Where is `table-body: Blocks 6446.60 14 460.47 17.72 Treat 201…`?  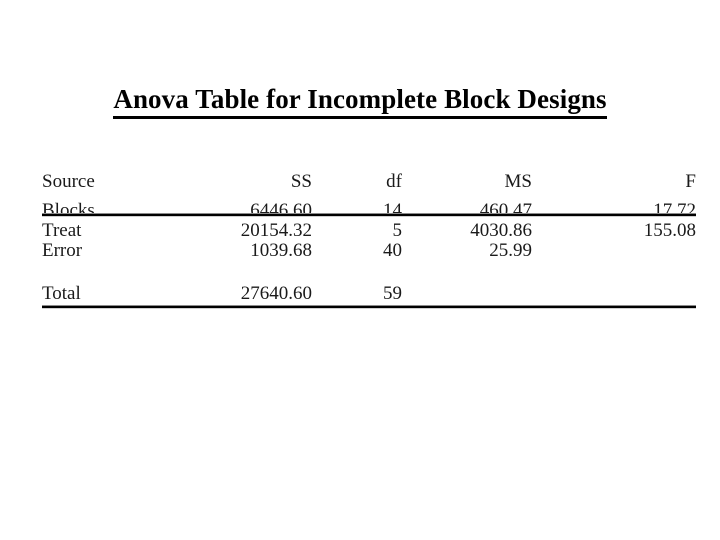 table-body: Blocks 6446.60 14 460.47 17.72 Treat 201… is located at coordinates (369, 231).